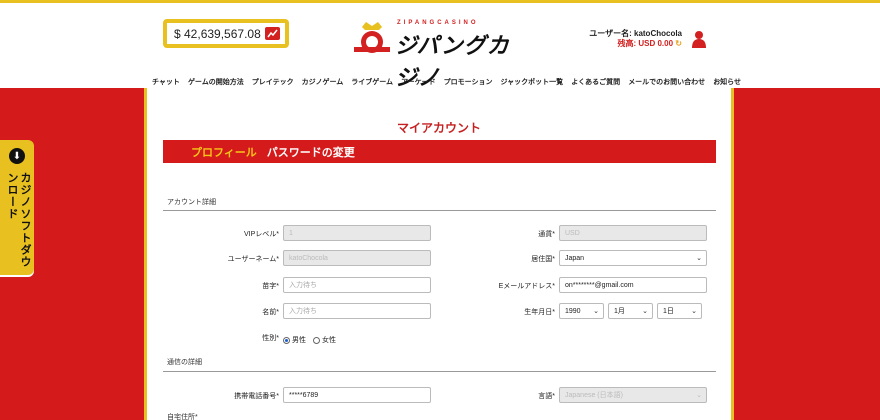 This screenshot has width=880, height=420. I want to click on balance-label: 残高: USD 0.00, so click(645, 43).